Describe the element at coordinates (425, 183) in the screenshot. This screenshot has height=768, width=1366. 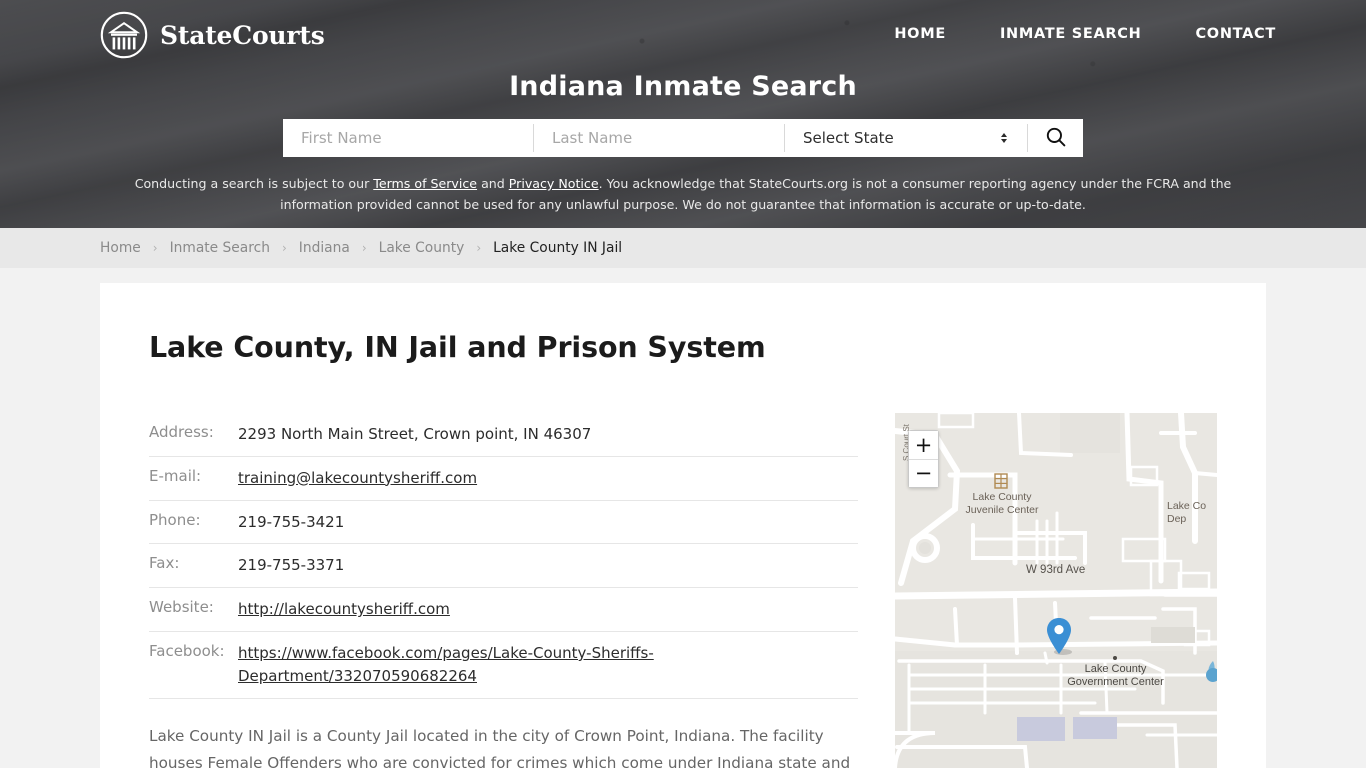
I see `terms-of-service-link: Terms of Service` at that location.